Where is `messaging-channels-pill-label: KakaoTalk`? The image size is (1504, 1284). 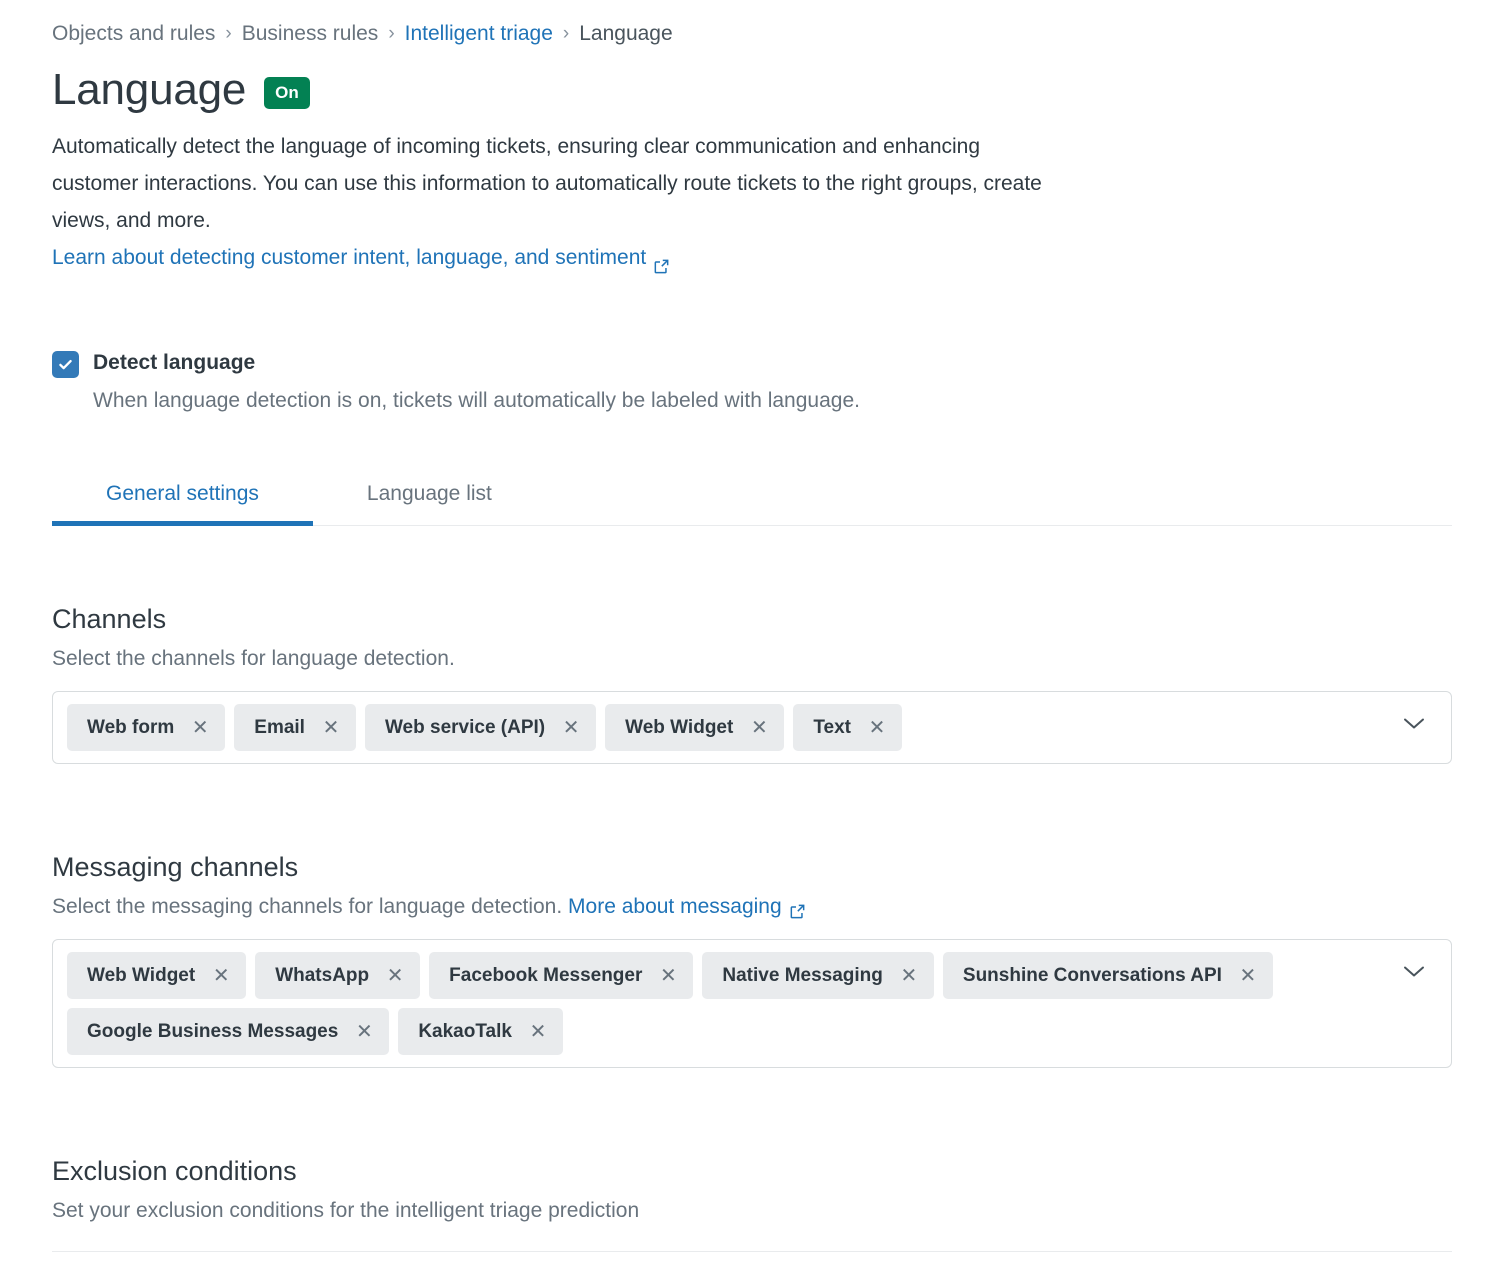 messaging-channels-pill-label: KakaoTalk is located at coordinates (465, 1031).